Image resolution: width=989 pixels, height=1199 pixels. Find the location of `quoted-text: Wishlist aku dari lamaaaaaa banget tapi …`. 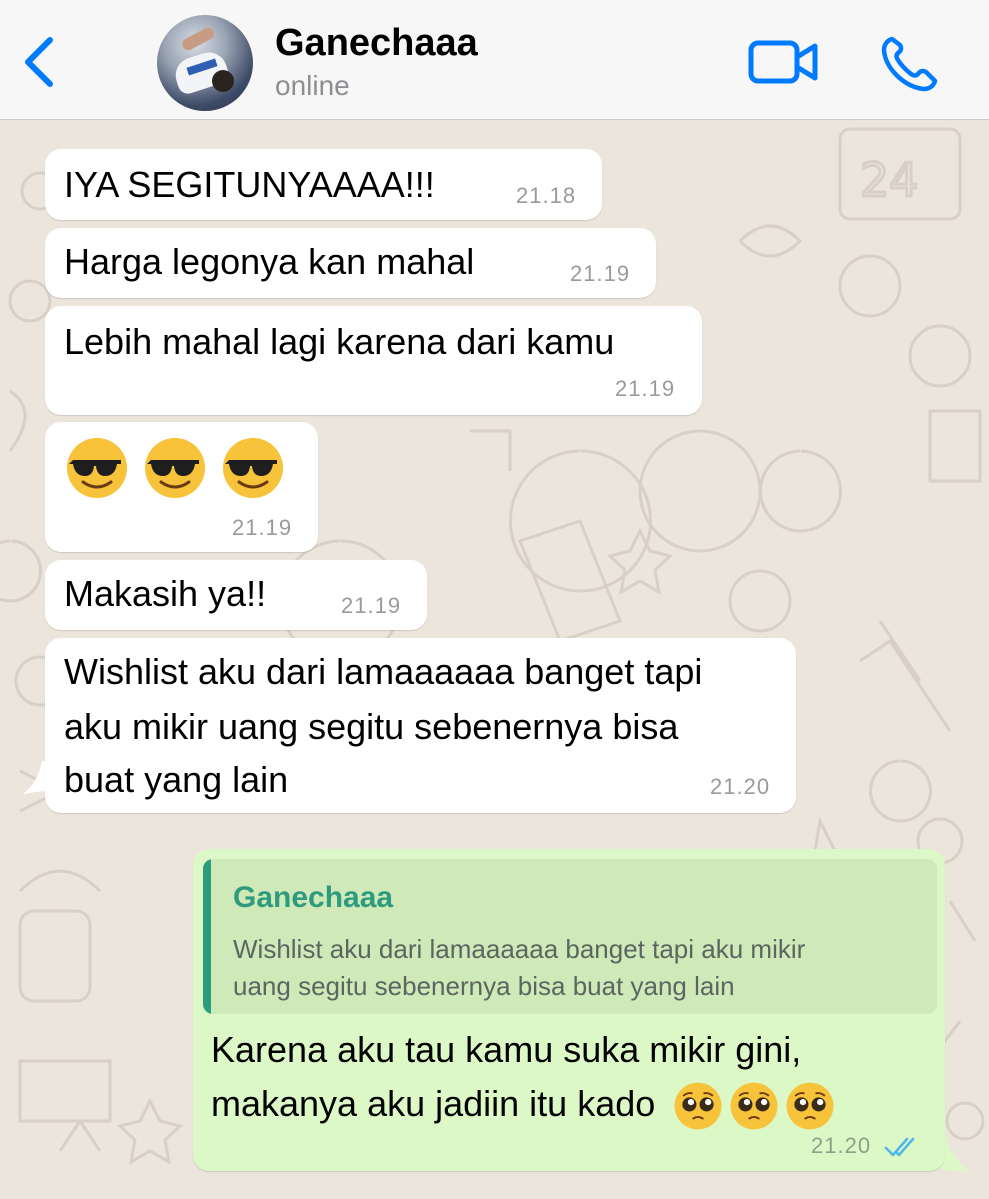

quoted-text: Wishlist aku dari lamaaaaaa banget tapi … is located at coordinates (578, 968).